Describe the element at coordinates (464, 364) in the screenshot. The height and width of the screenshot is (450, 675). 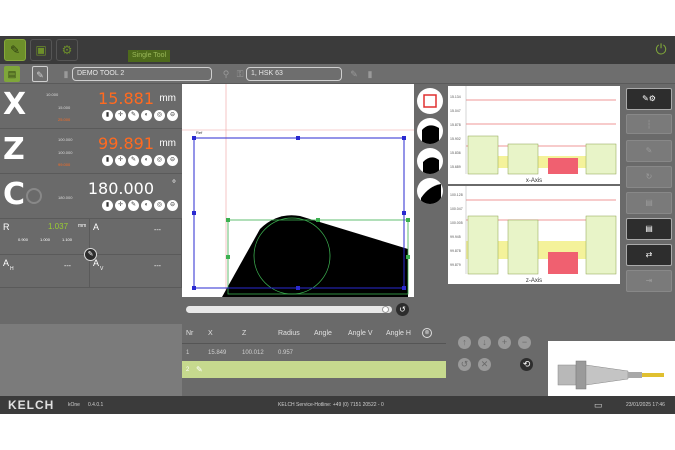
I see `undo-icon: ↺` at that location.